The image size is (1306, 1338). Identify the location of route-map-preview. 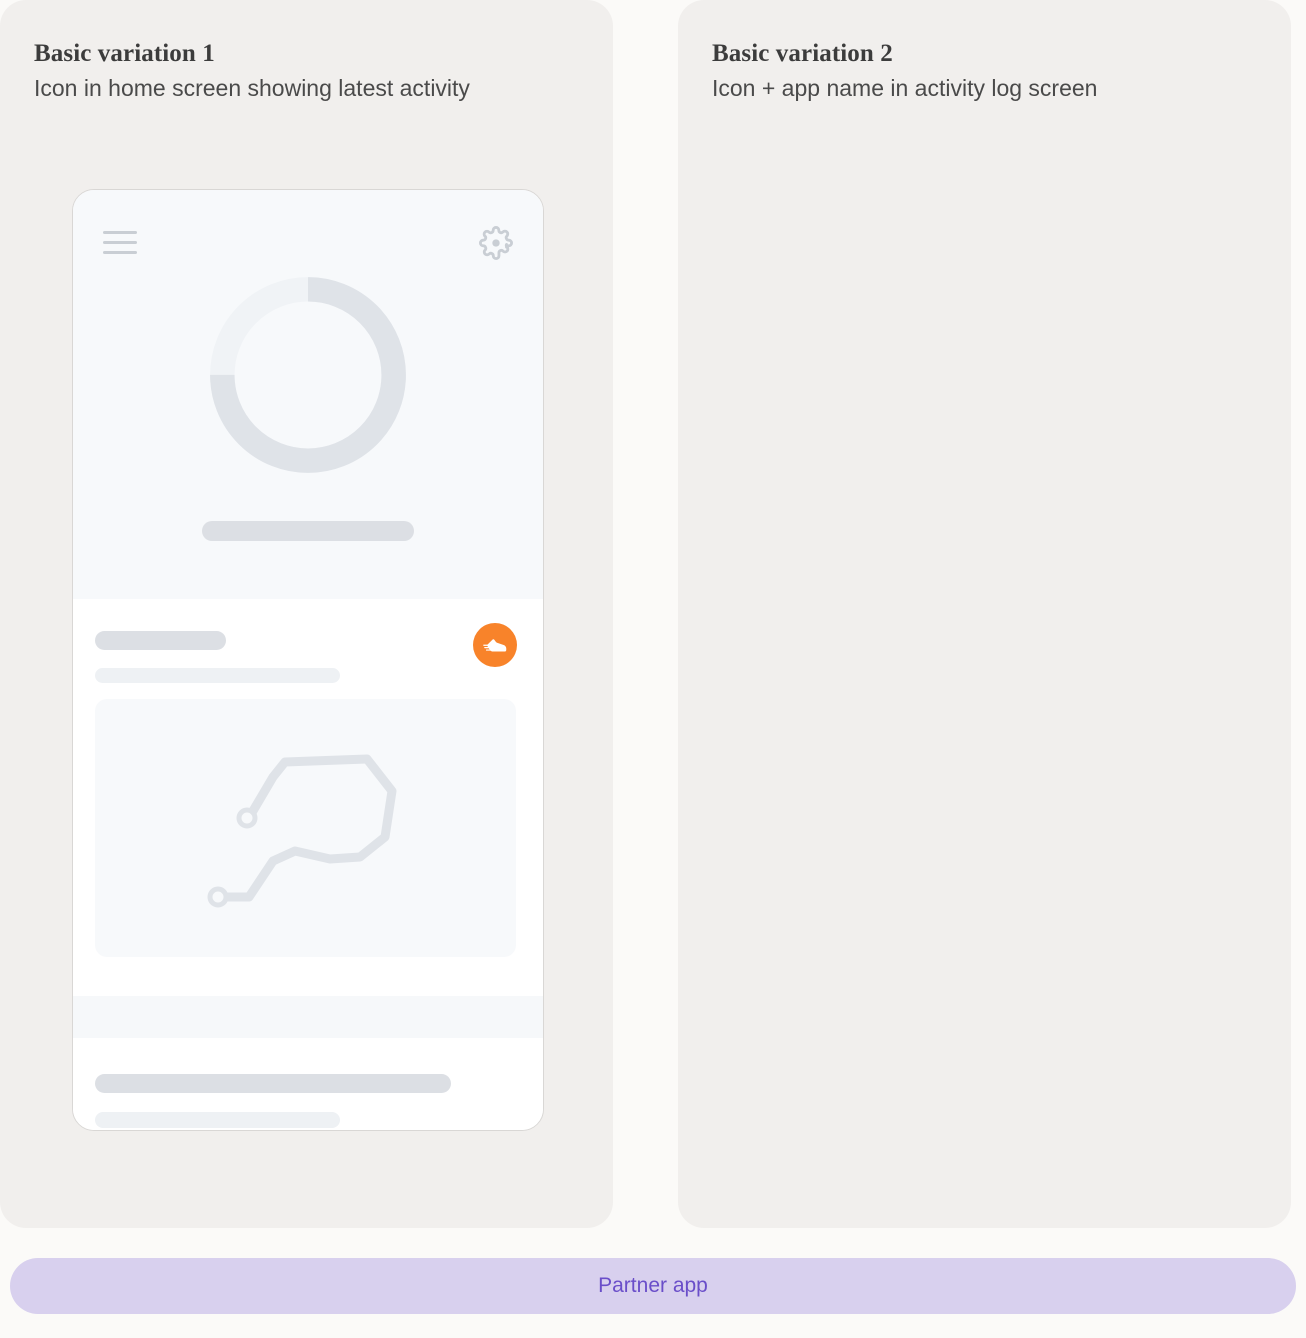
(305, 828).